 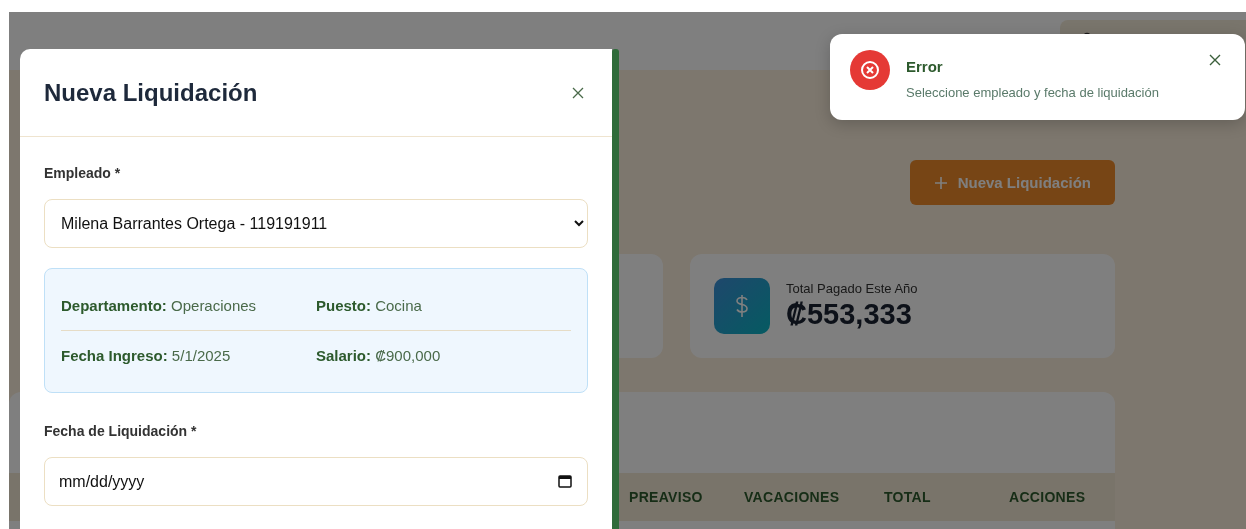 I want to click on field-label: Empleado *, so click(x=83, y=173).